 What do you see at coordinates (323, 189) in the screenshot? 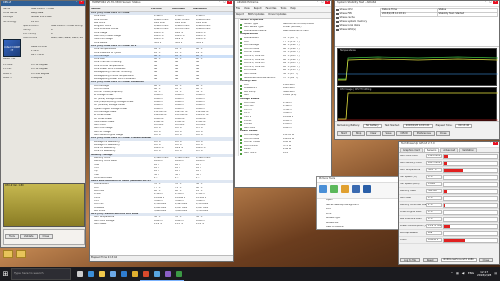
I see `rotate-icon` at bounding box center [323, 189].